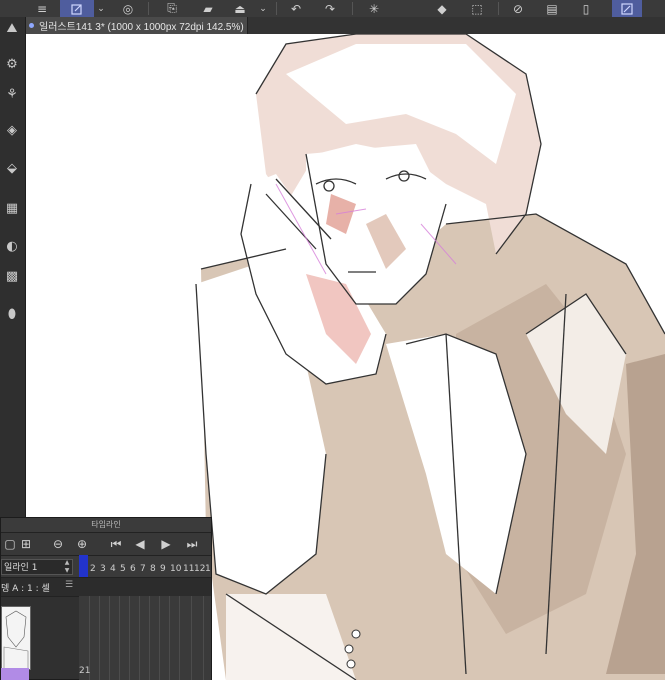  Describe the element at coordinates (456, 25) in the screenshot. I see `tab-strip` at that location.